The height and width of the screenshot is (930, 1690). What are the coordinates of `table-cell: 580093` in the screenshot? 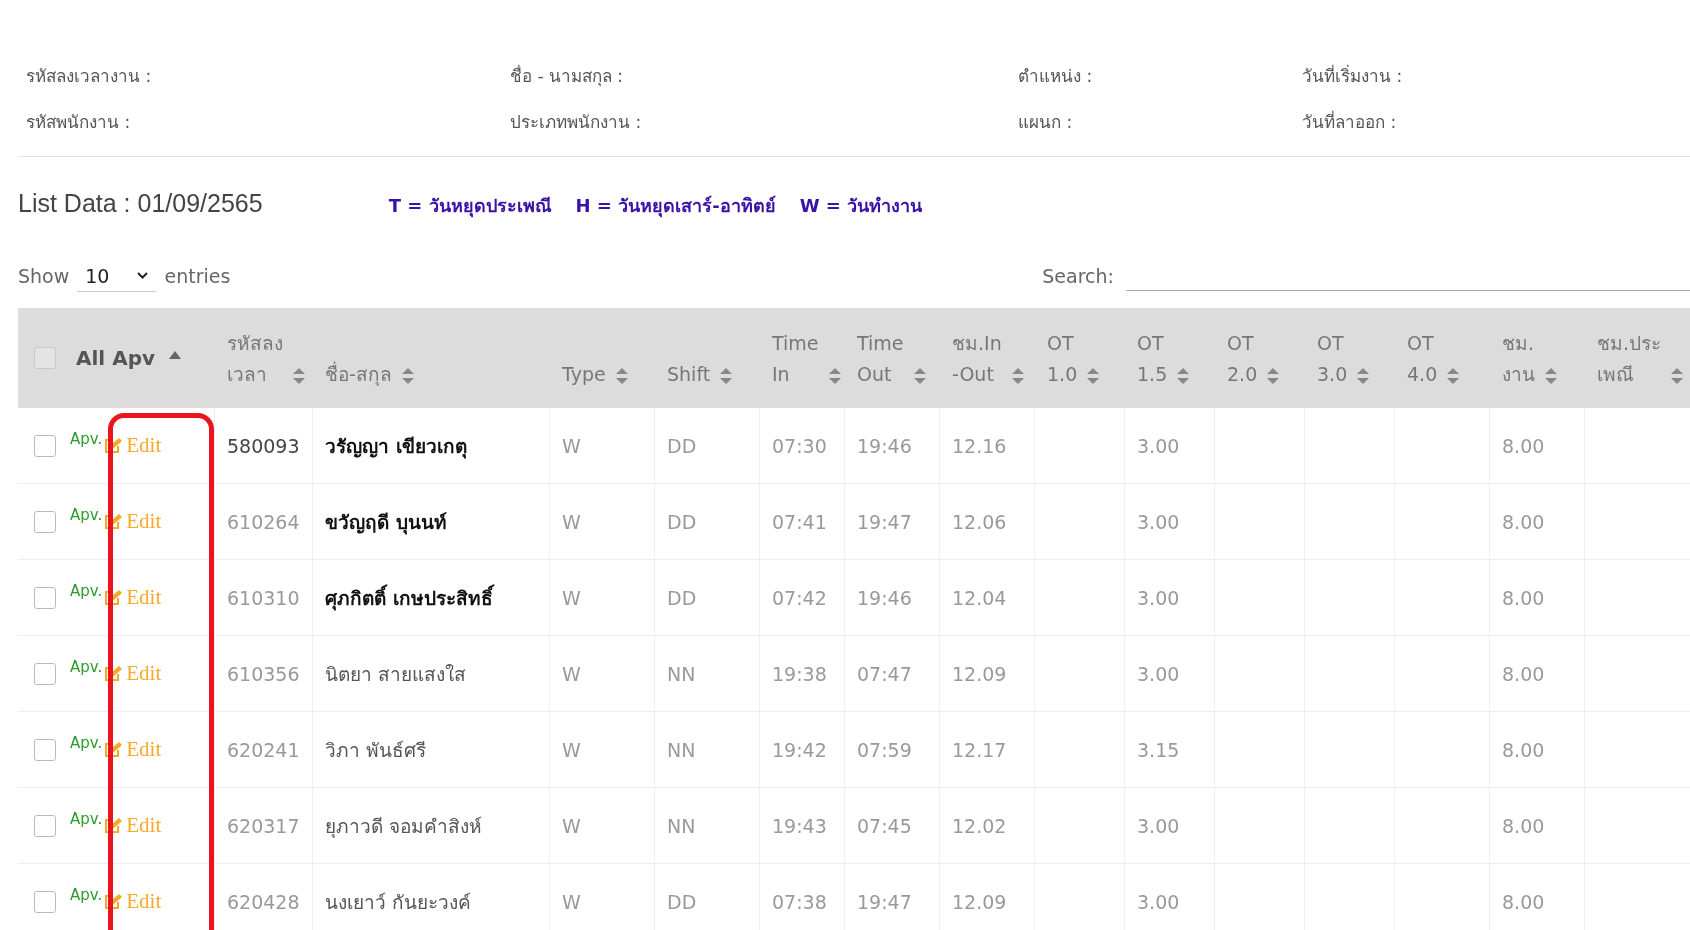 It's located at (263, 445).